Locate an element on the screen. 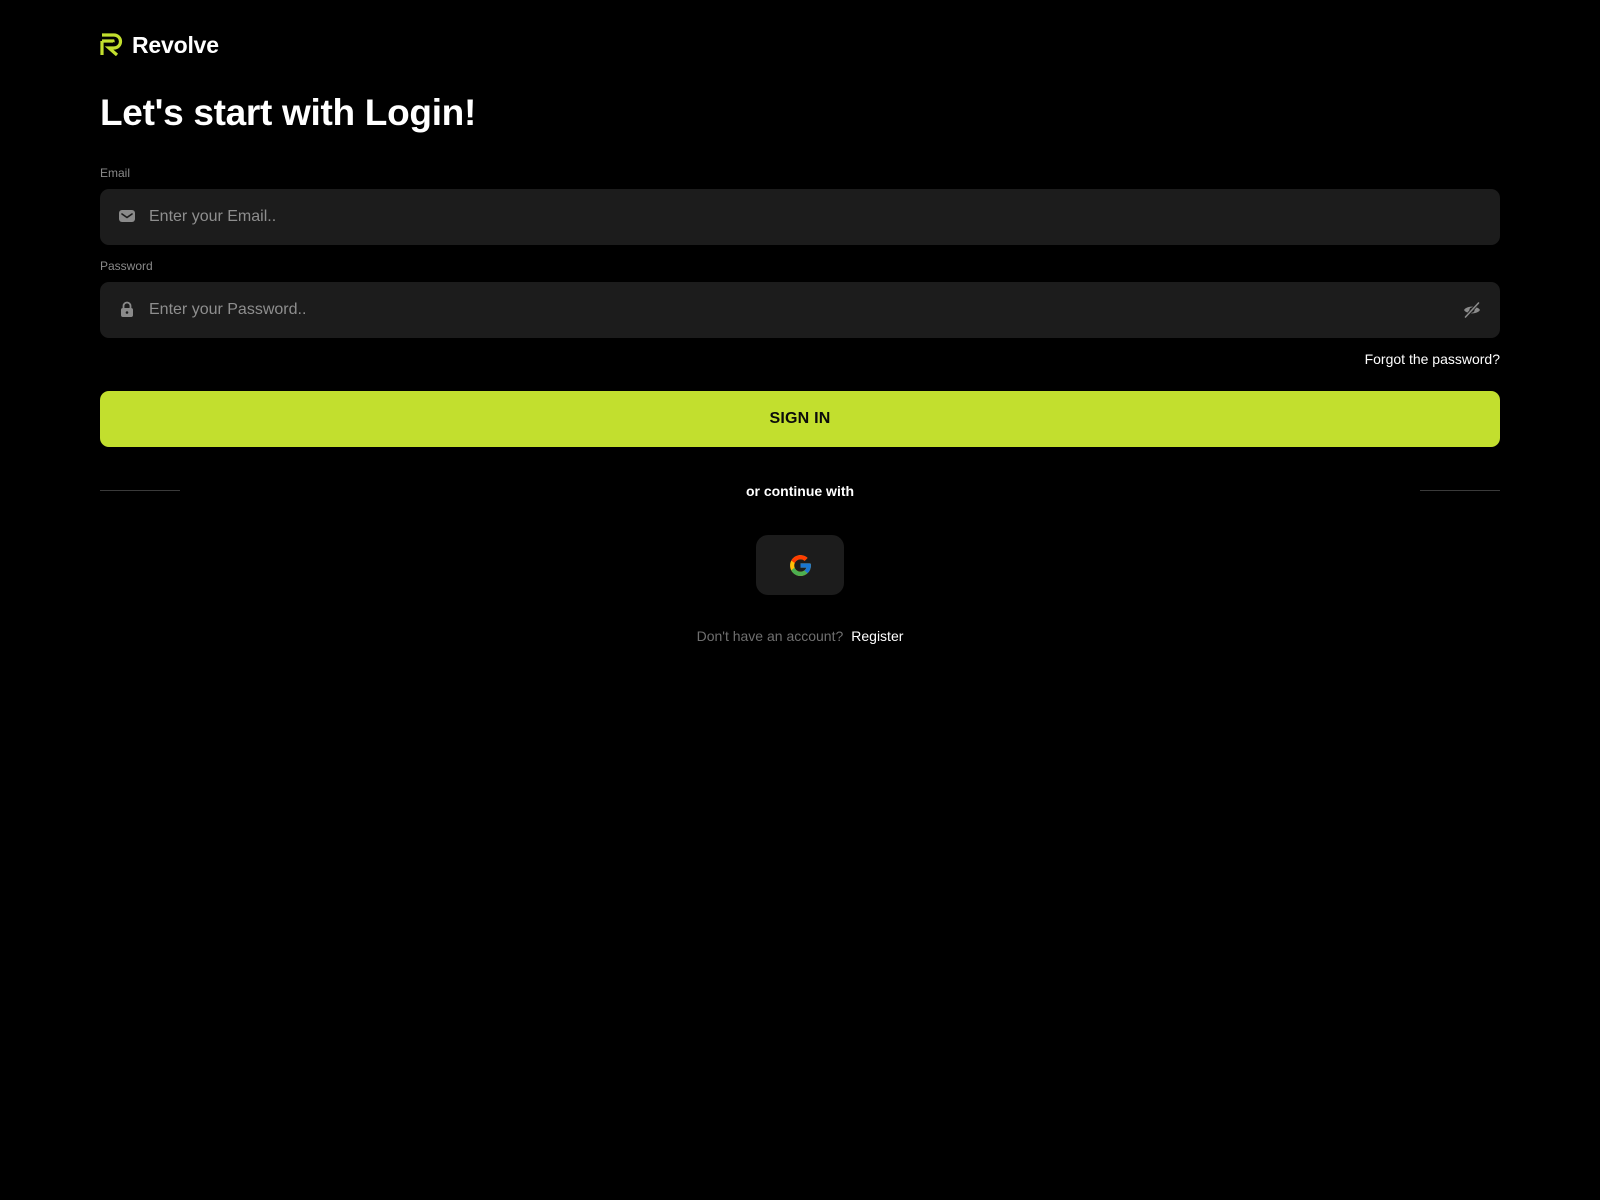  google-icon is located at coordinates (800, 565).